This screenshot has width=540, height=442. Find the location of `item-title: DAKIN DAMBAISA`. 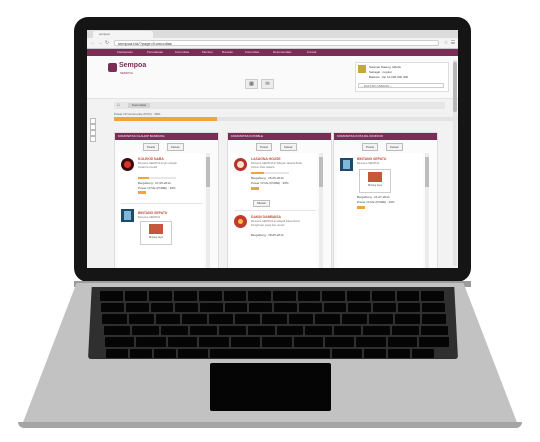

item-title: DAKIN DAMBAISA is located at coordinates (266, 217).